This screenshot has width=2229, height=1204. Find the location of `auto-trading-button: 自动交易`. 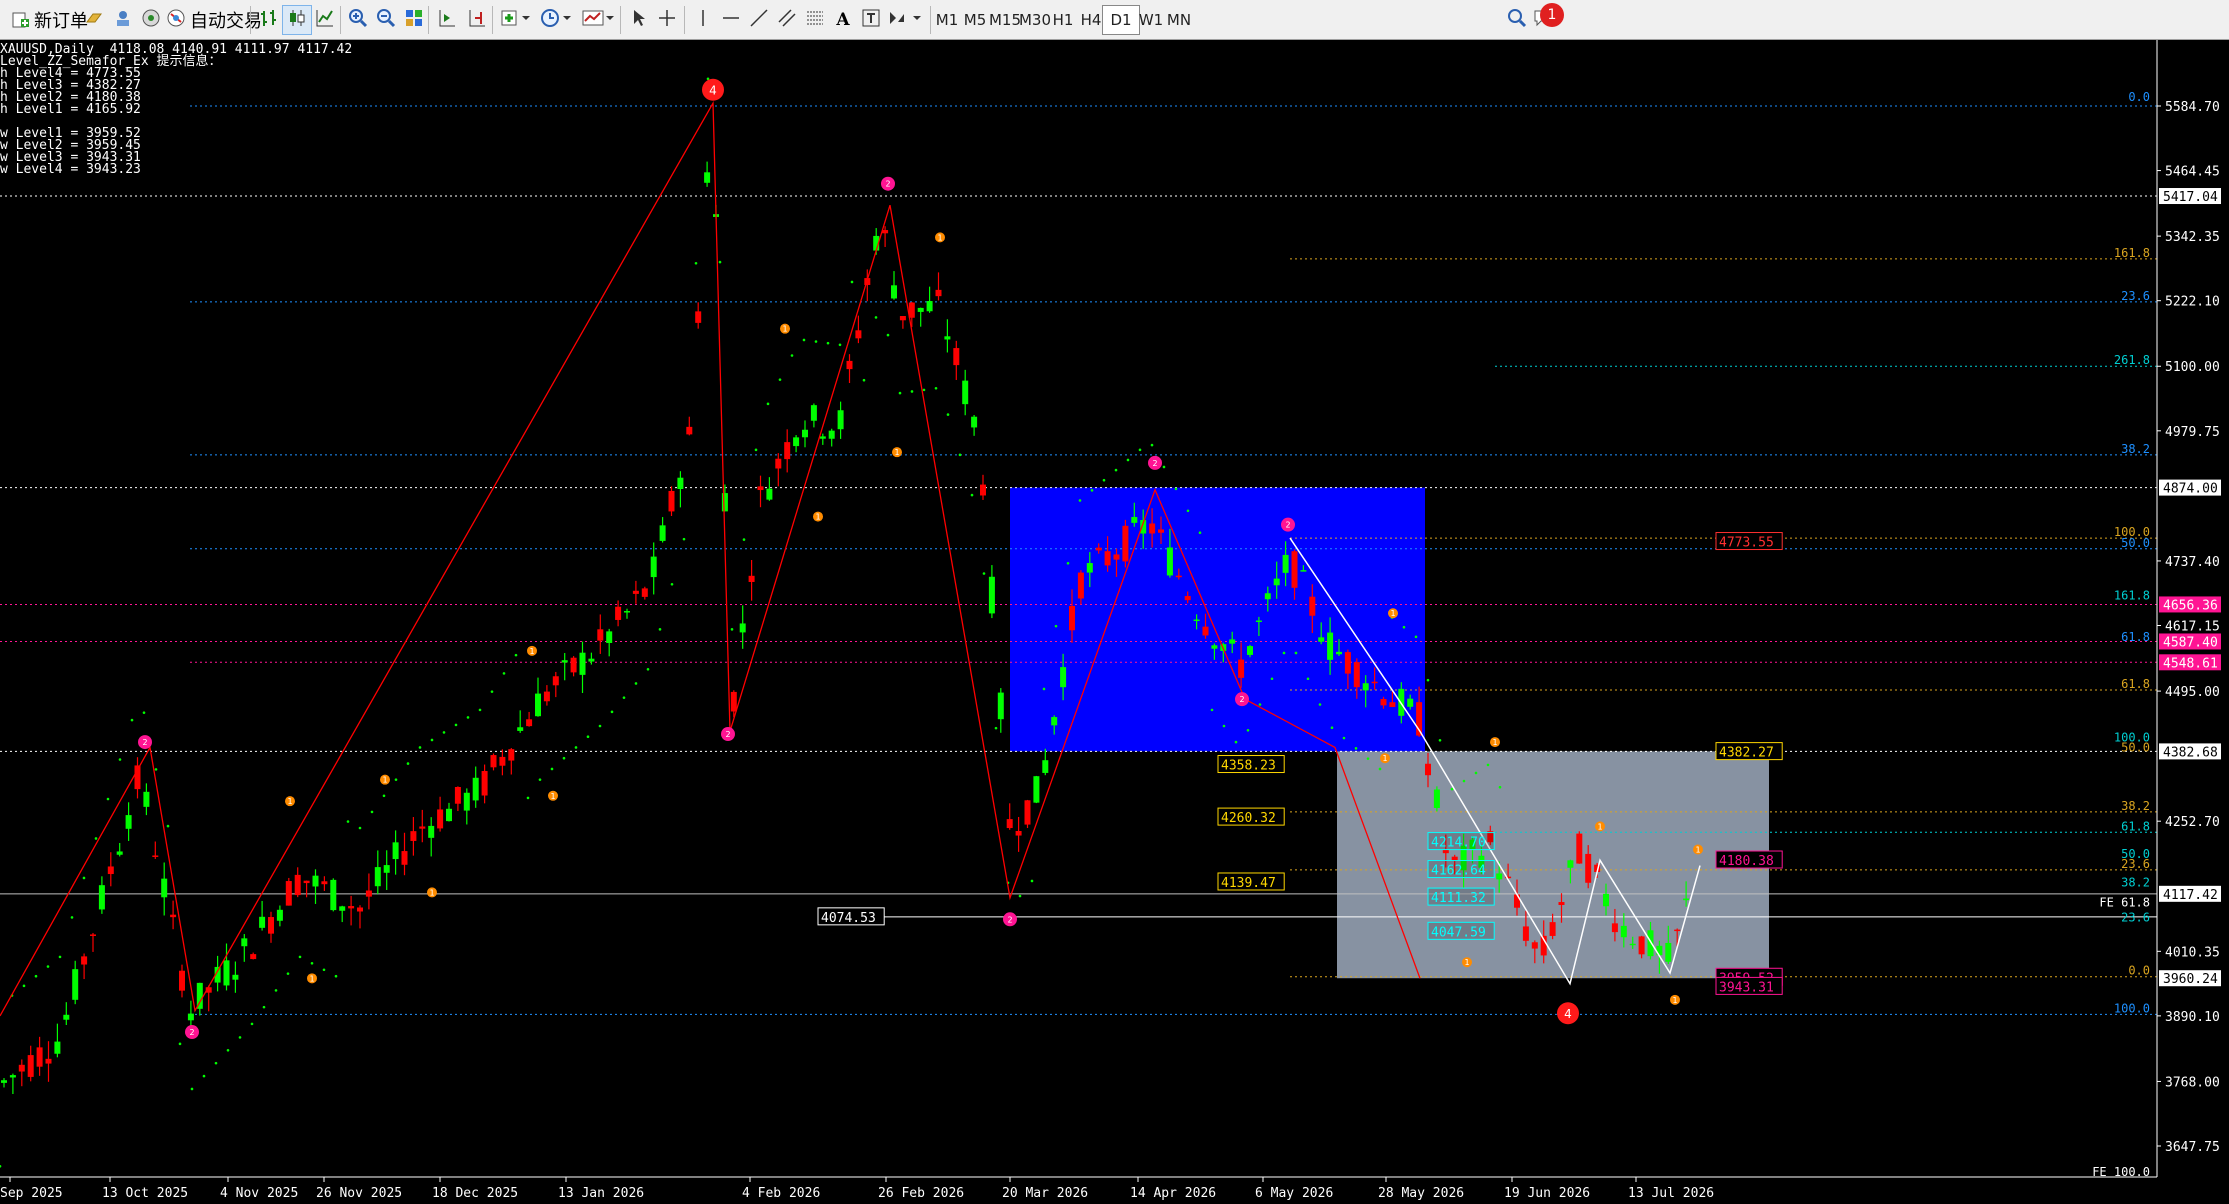

auto-trading-button: 自动交易 is located at coordinates (214, 20).